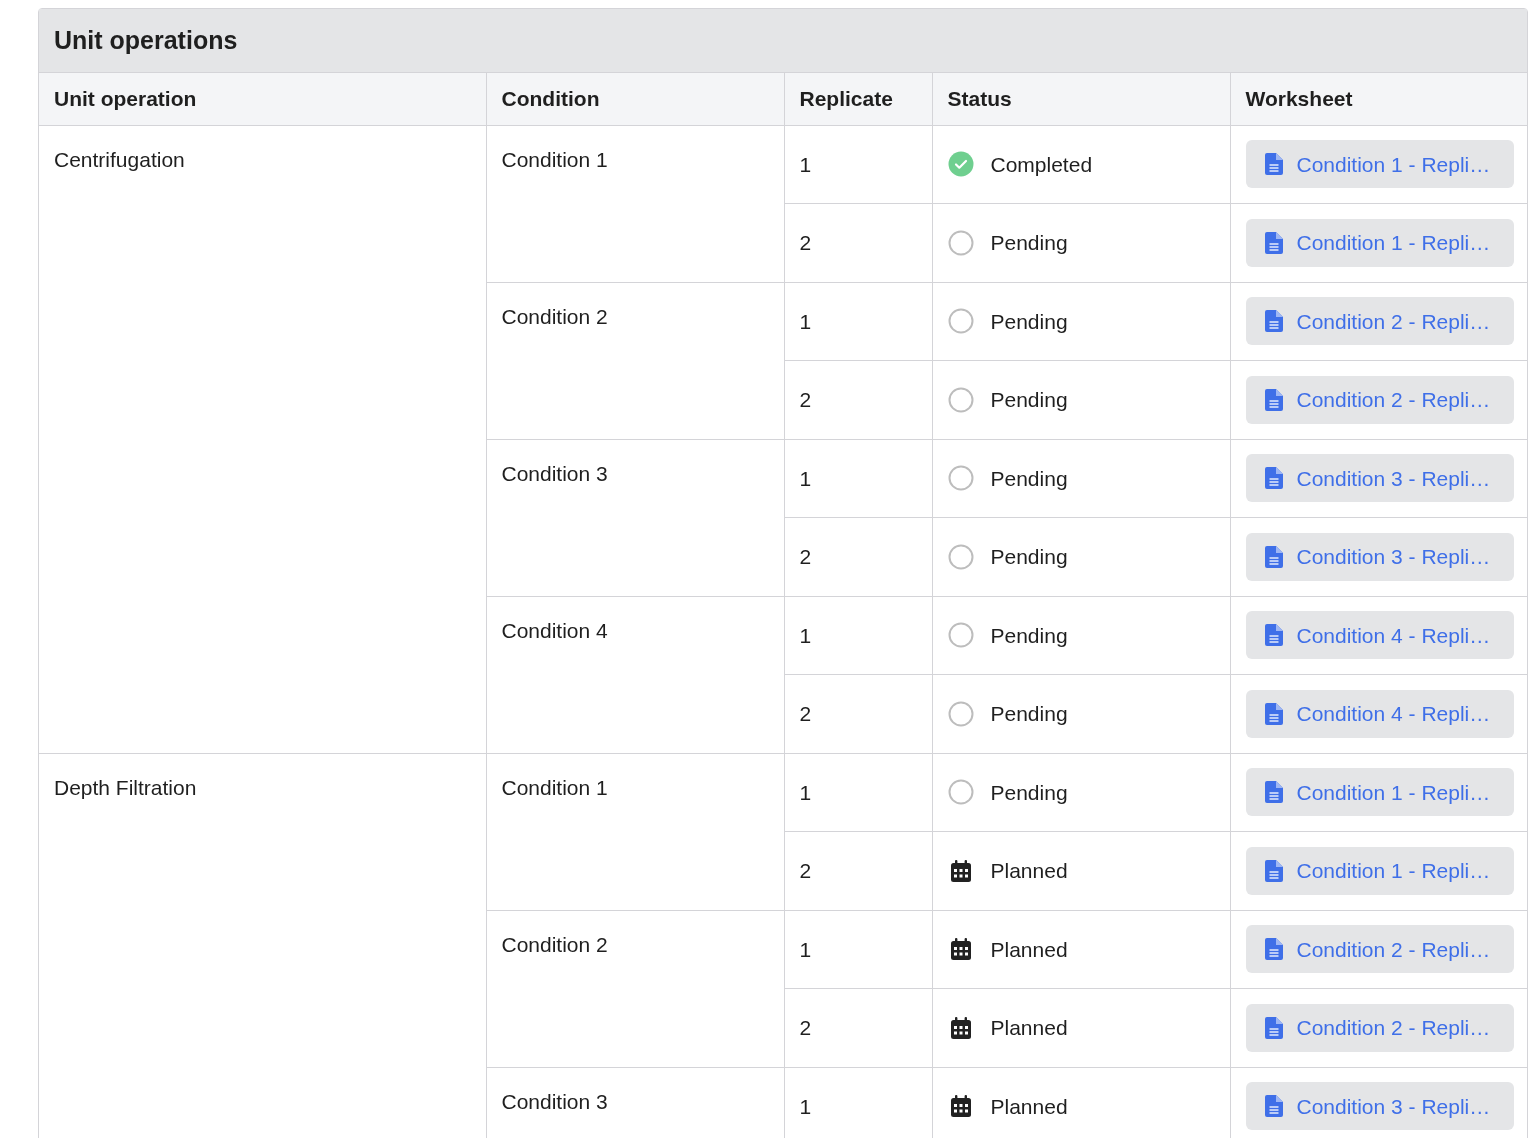 The image size is (1534, 1138). I want to click on unit-operation-name: Depth Filtration, so click(125, 787).